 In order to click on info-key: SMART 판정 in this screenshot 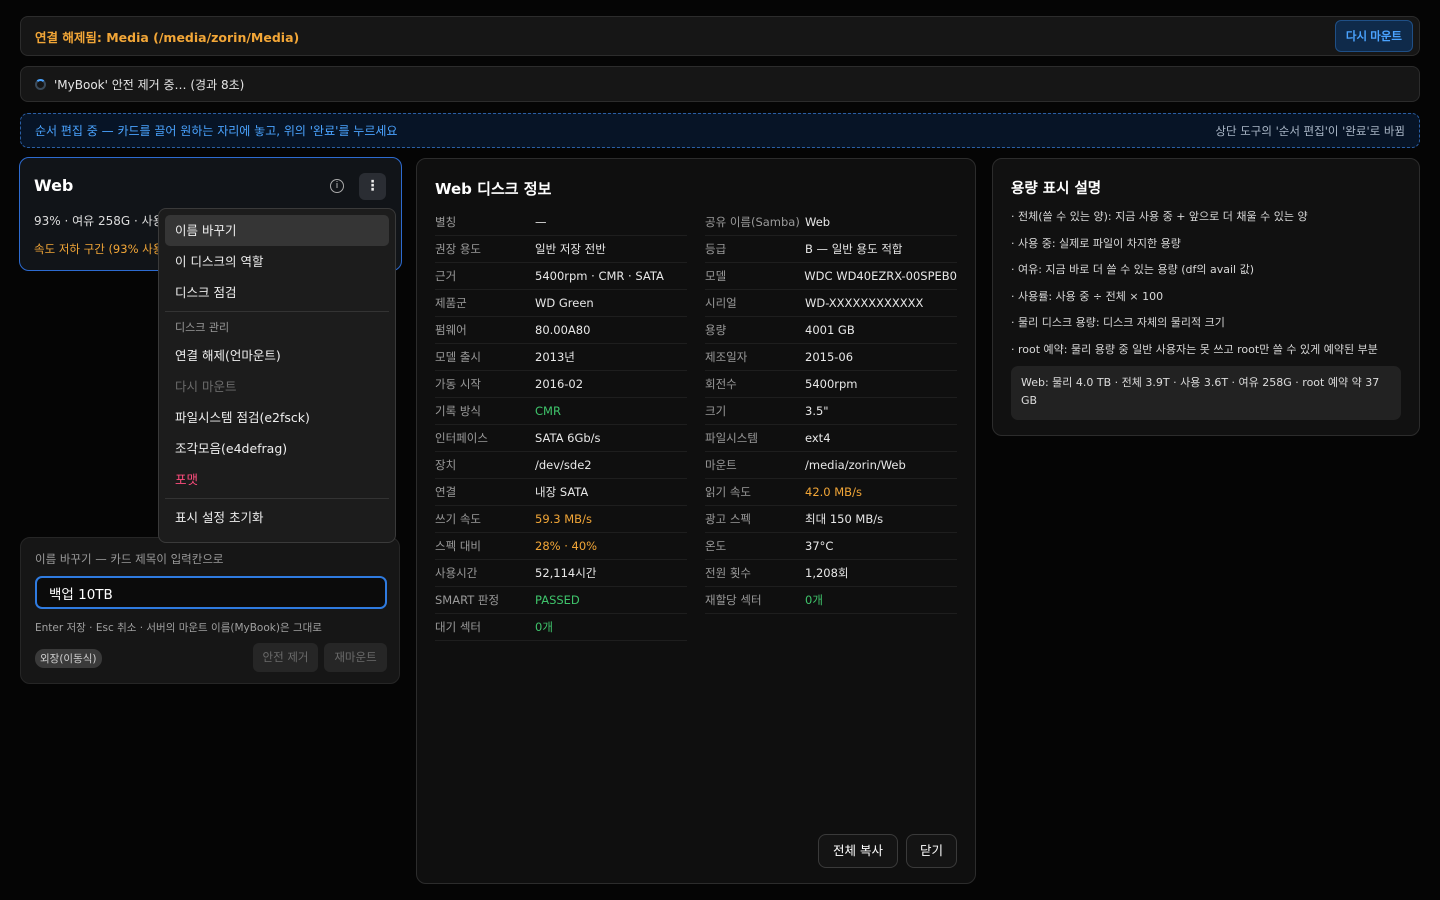, I will do `click(467, 600)`.